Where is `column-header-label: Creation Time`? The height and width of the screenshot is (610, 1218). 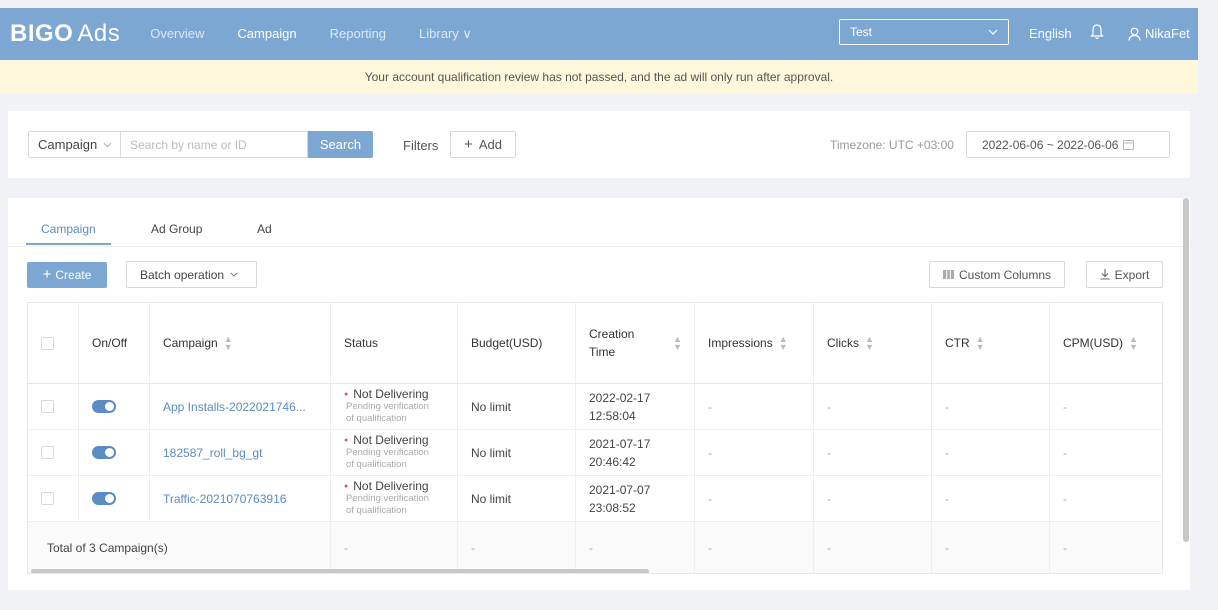
column-header-label: Creation Time is located at coordinates (612, 343).